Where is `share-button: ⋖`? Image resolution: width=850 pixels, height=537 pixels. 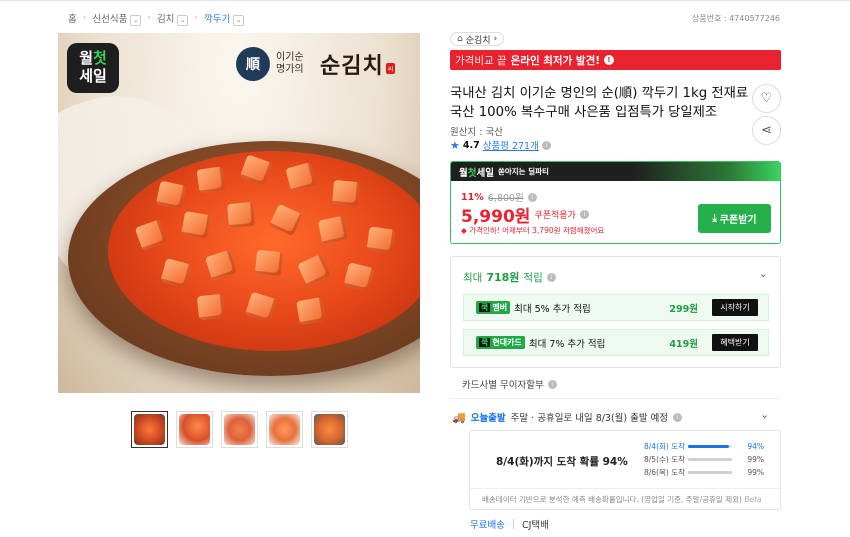
share-button: ⋖ is located at coordinates (766, 130).